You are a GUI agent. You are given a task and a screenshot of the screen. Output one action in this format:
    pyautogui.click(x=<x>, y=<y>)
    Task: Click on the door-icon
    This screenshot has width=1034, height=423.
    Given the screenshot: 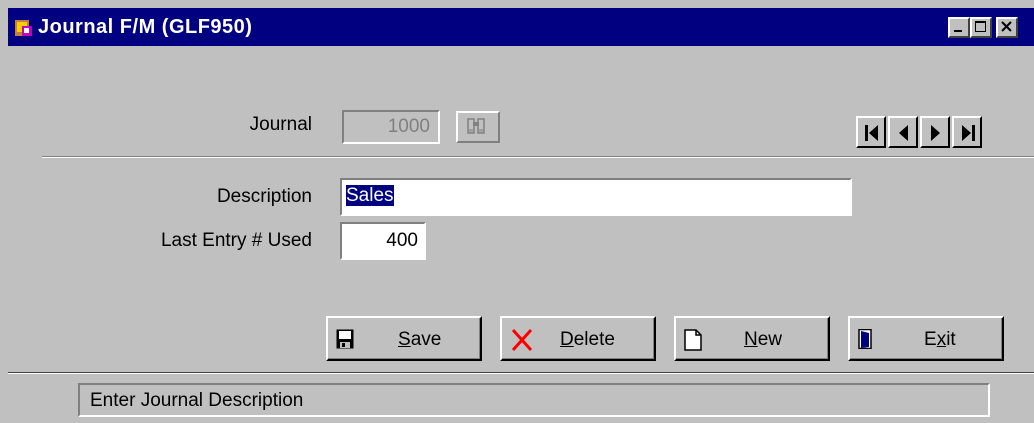 What is the action you would take?
    pyautogui.click(x=865, y=339)
    